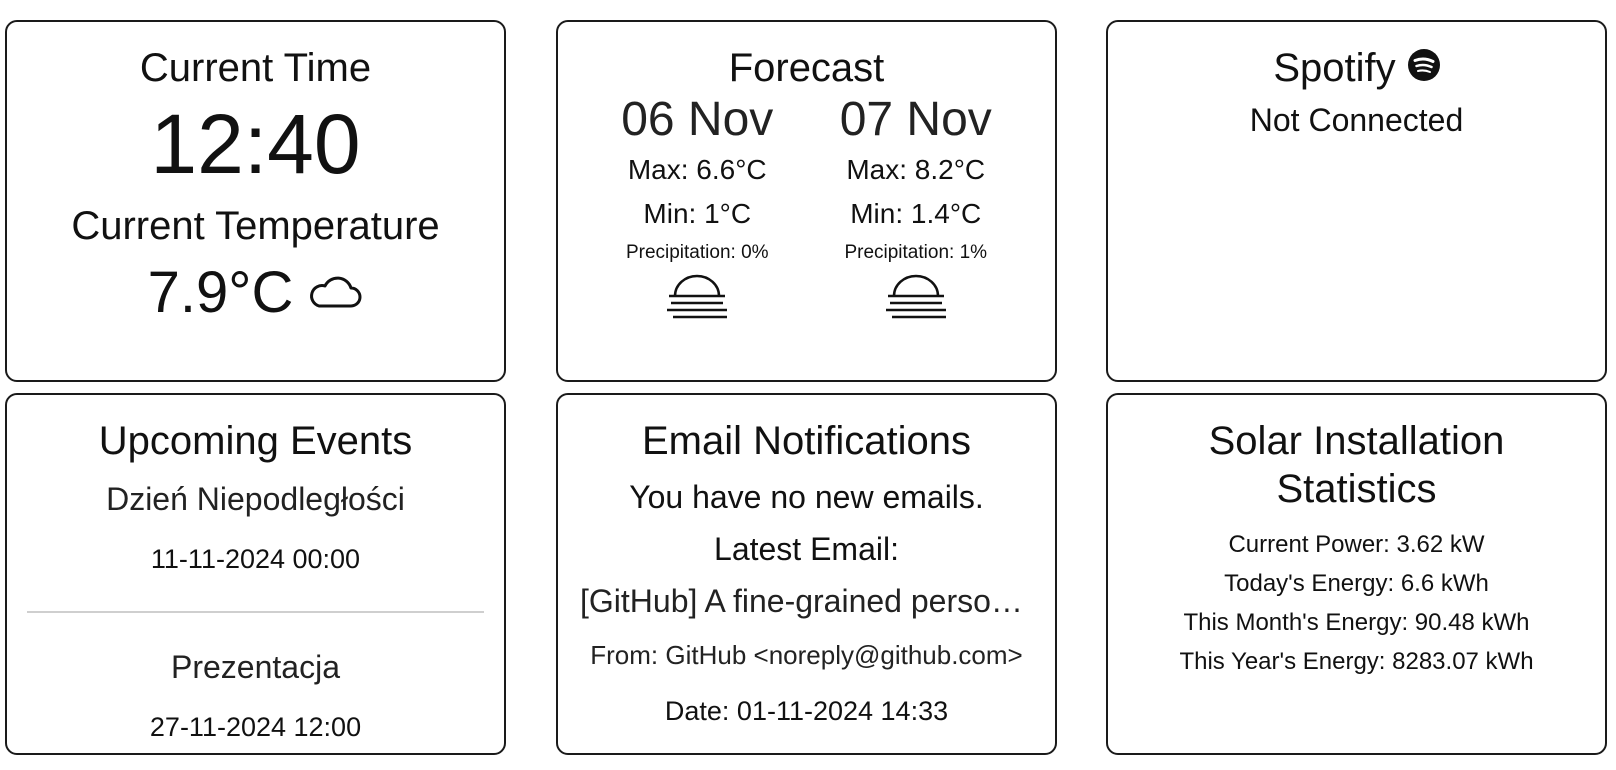 This screenshot has height=770, width=1616. I want to click on spotify-title: Spotify, so click(1334, 68).